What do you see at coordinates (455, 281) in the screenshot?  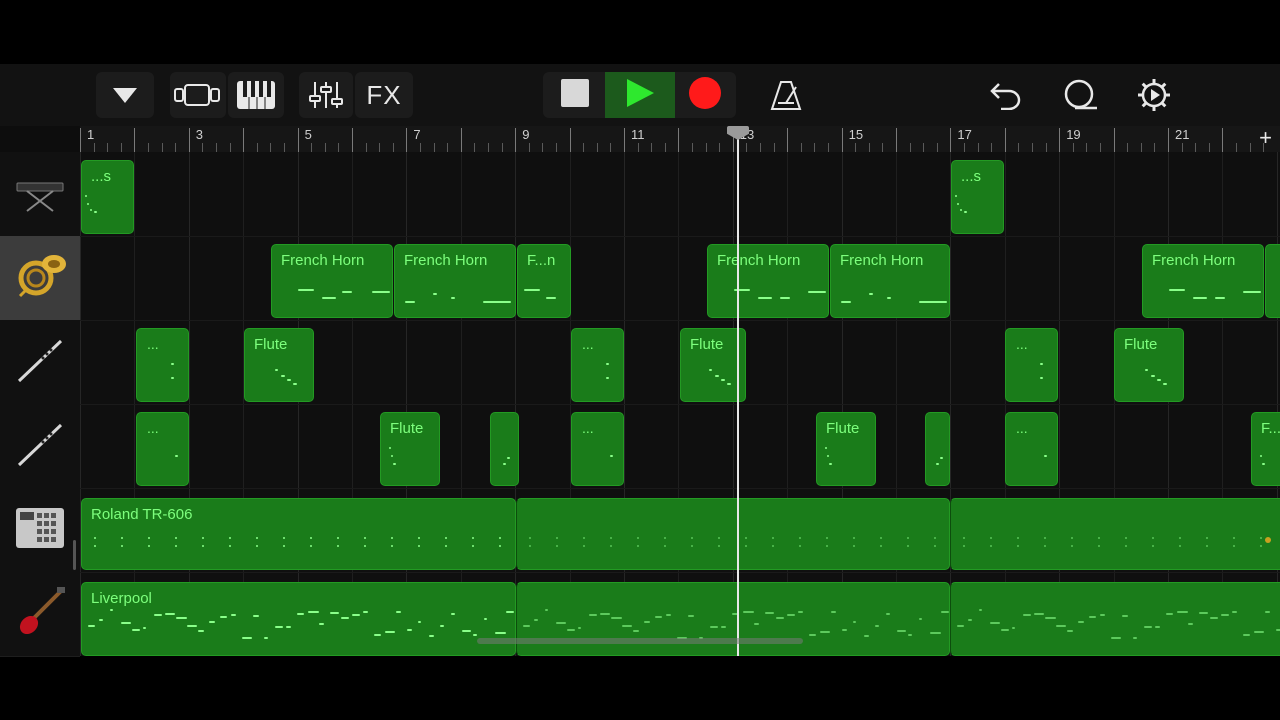 I see `region-french-horn-2: French Horn` at bounding box center [455, 281].